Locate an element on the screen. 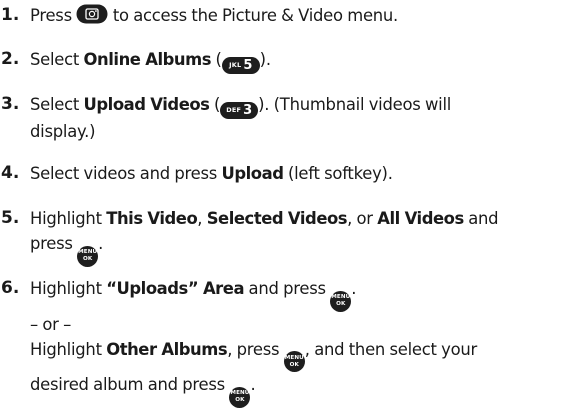  key-letters: DEF is located at coordinates (234, 110).